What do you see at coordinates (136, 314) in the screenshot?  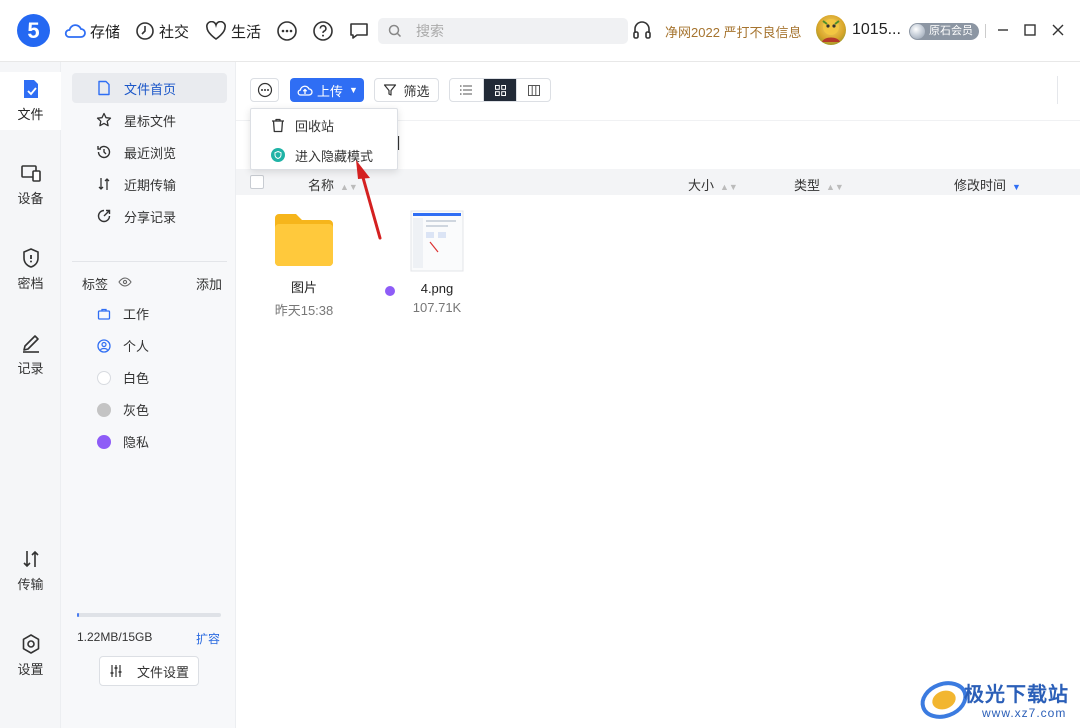 I see `tag-item-work-label: 工作` at bounding box center [136, 314].